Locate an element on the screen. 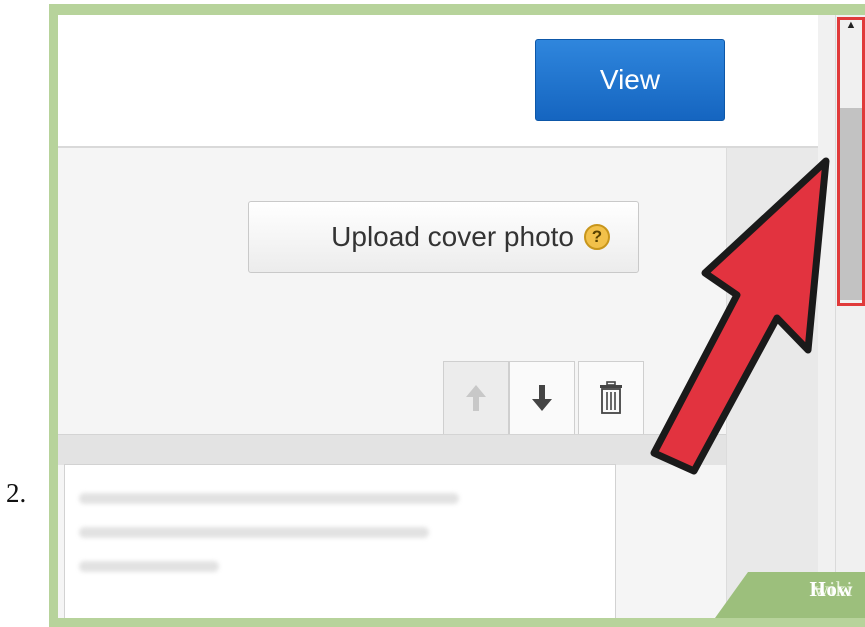 This screenshot has width=865, height=627. move-up-button is located at coordinates (476, 398).